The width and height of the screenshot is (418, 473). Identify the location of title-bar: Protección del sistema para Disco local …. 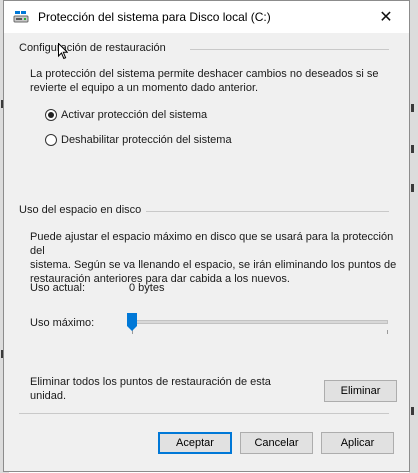
(206, 17).